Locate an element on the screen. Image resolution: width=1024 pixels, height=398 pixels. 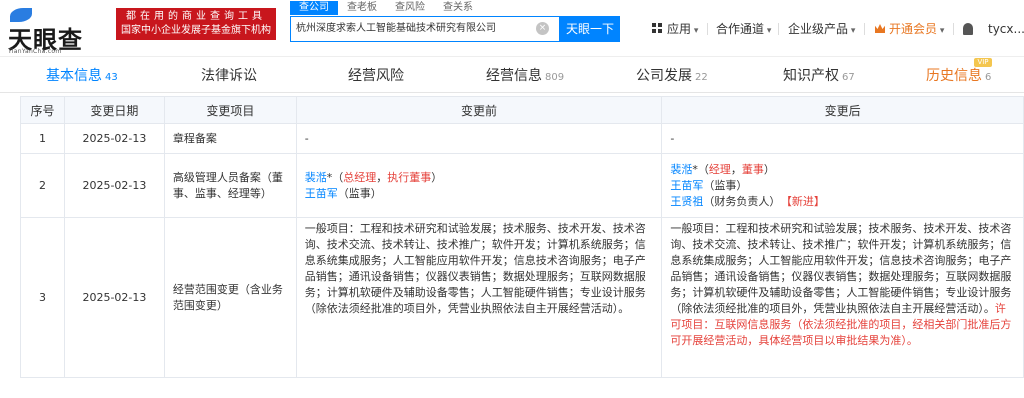
changed-role: 董事 is located at coordinates (752, 169).